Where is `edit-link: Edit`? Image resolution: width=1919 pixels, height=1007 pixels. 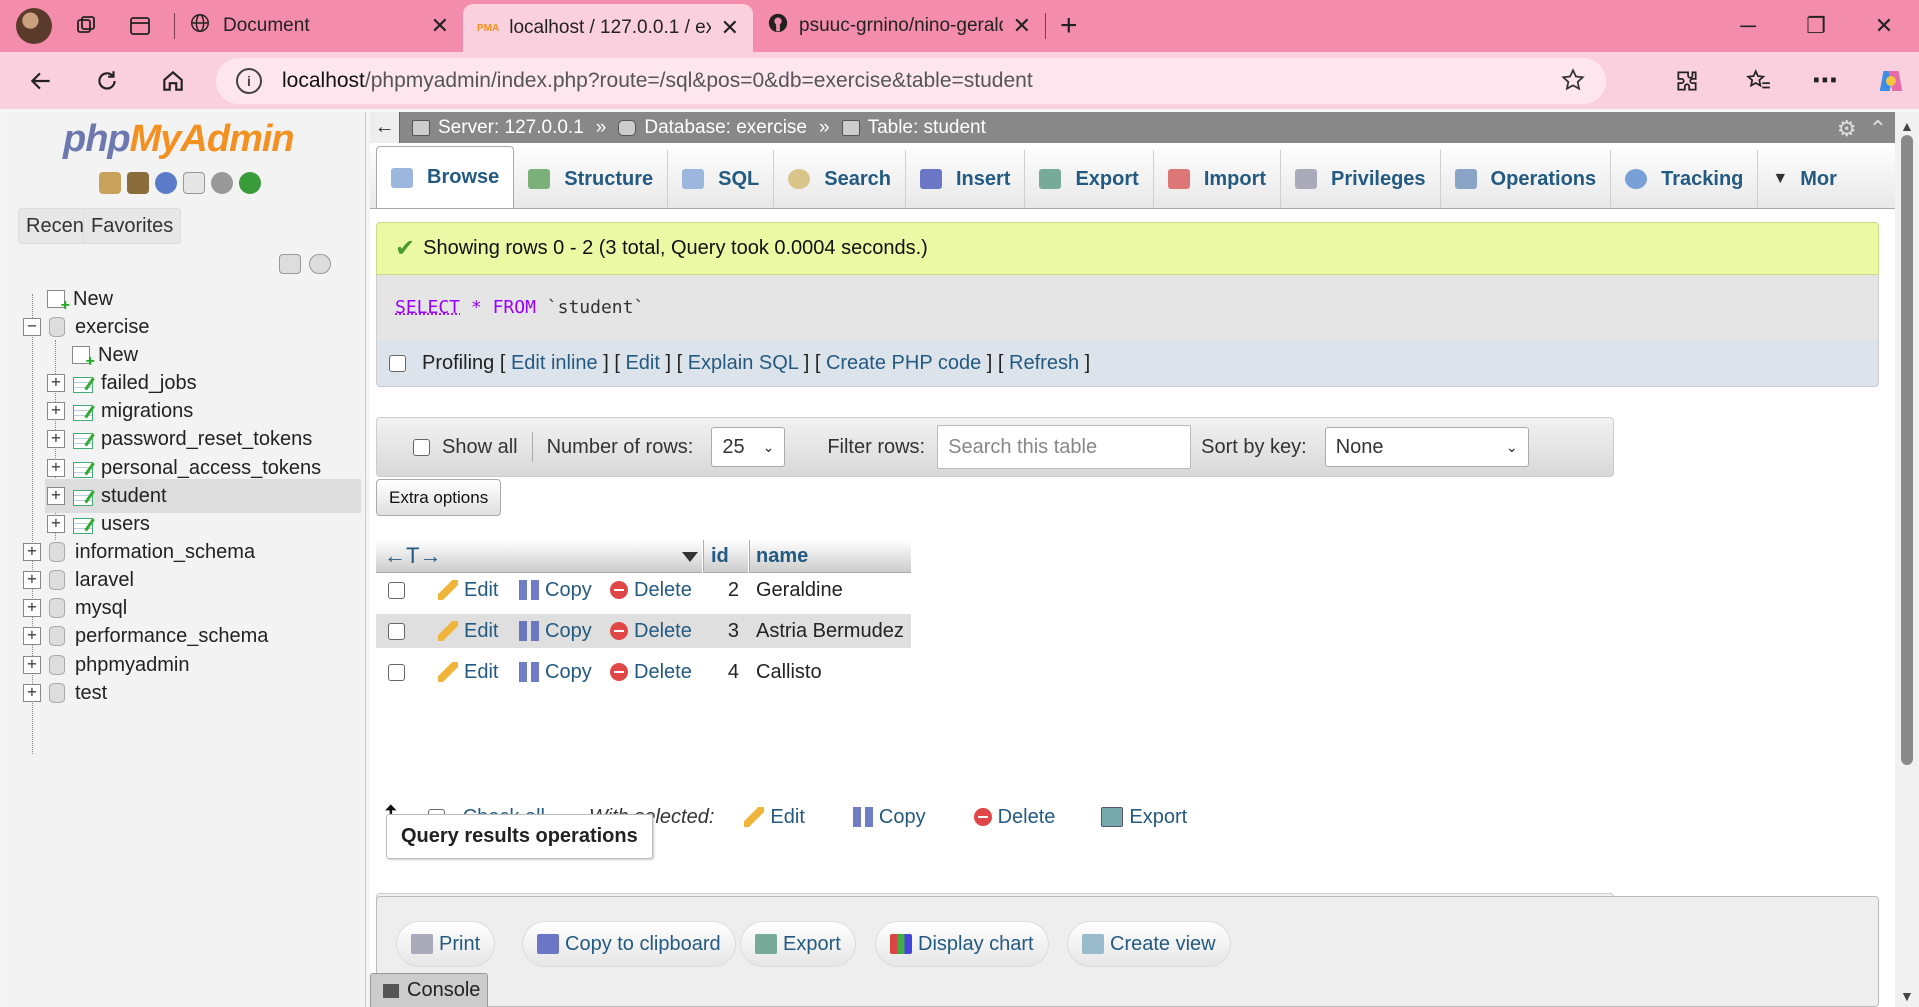
edit-link: Edit is located at coordinates (642, 363).